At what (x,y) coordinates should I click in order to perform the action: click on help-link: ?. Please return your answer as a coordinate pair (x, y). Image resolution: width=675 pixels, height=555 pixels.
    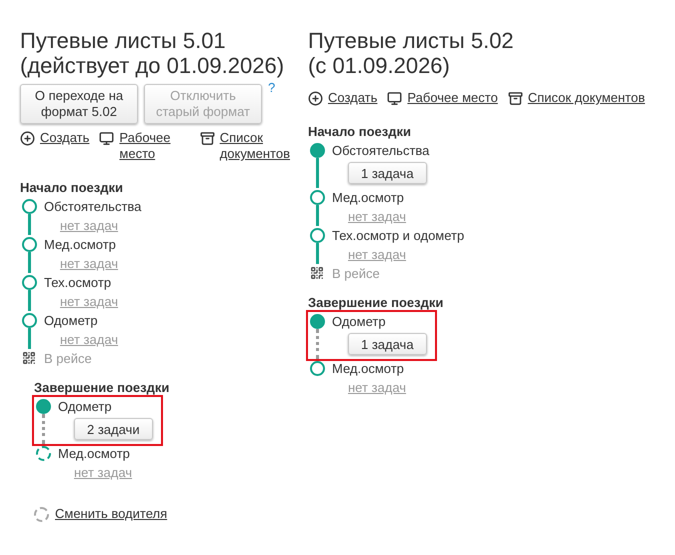
    Looking at the image, I should click on (272, 87).